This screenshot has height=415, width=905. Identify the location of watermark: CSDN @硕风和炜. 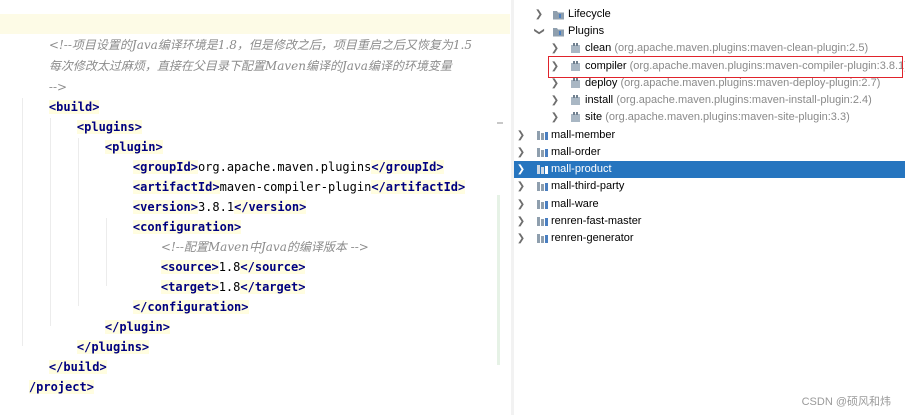
(846, 402).